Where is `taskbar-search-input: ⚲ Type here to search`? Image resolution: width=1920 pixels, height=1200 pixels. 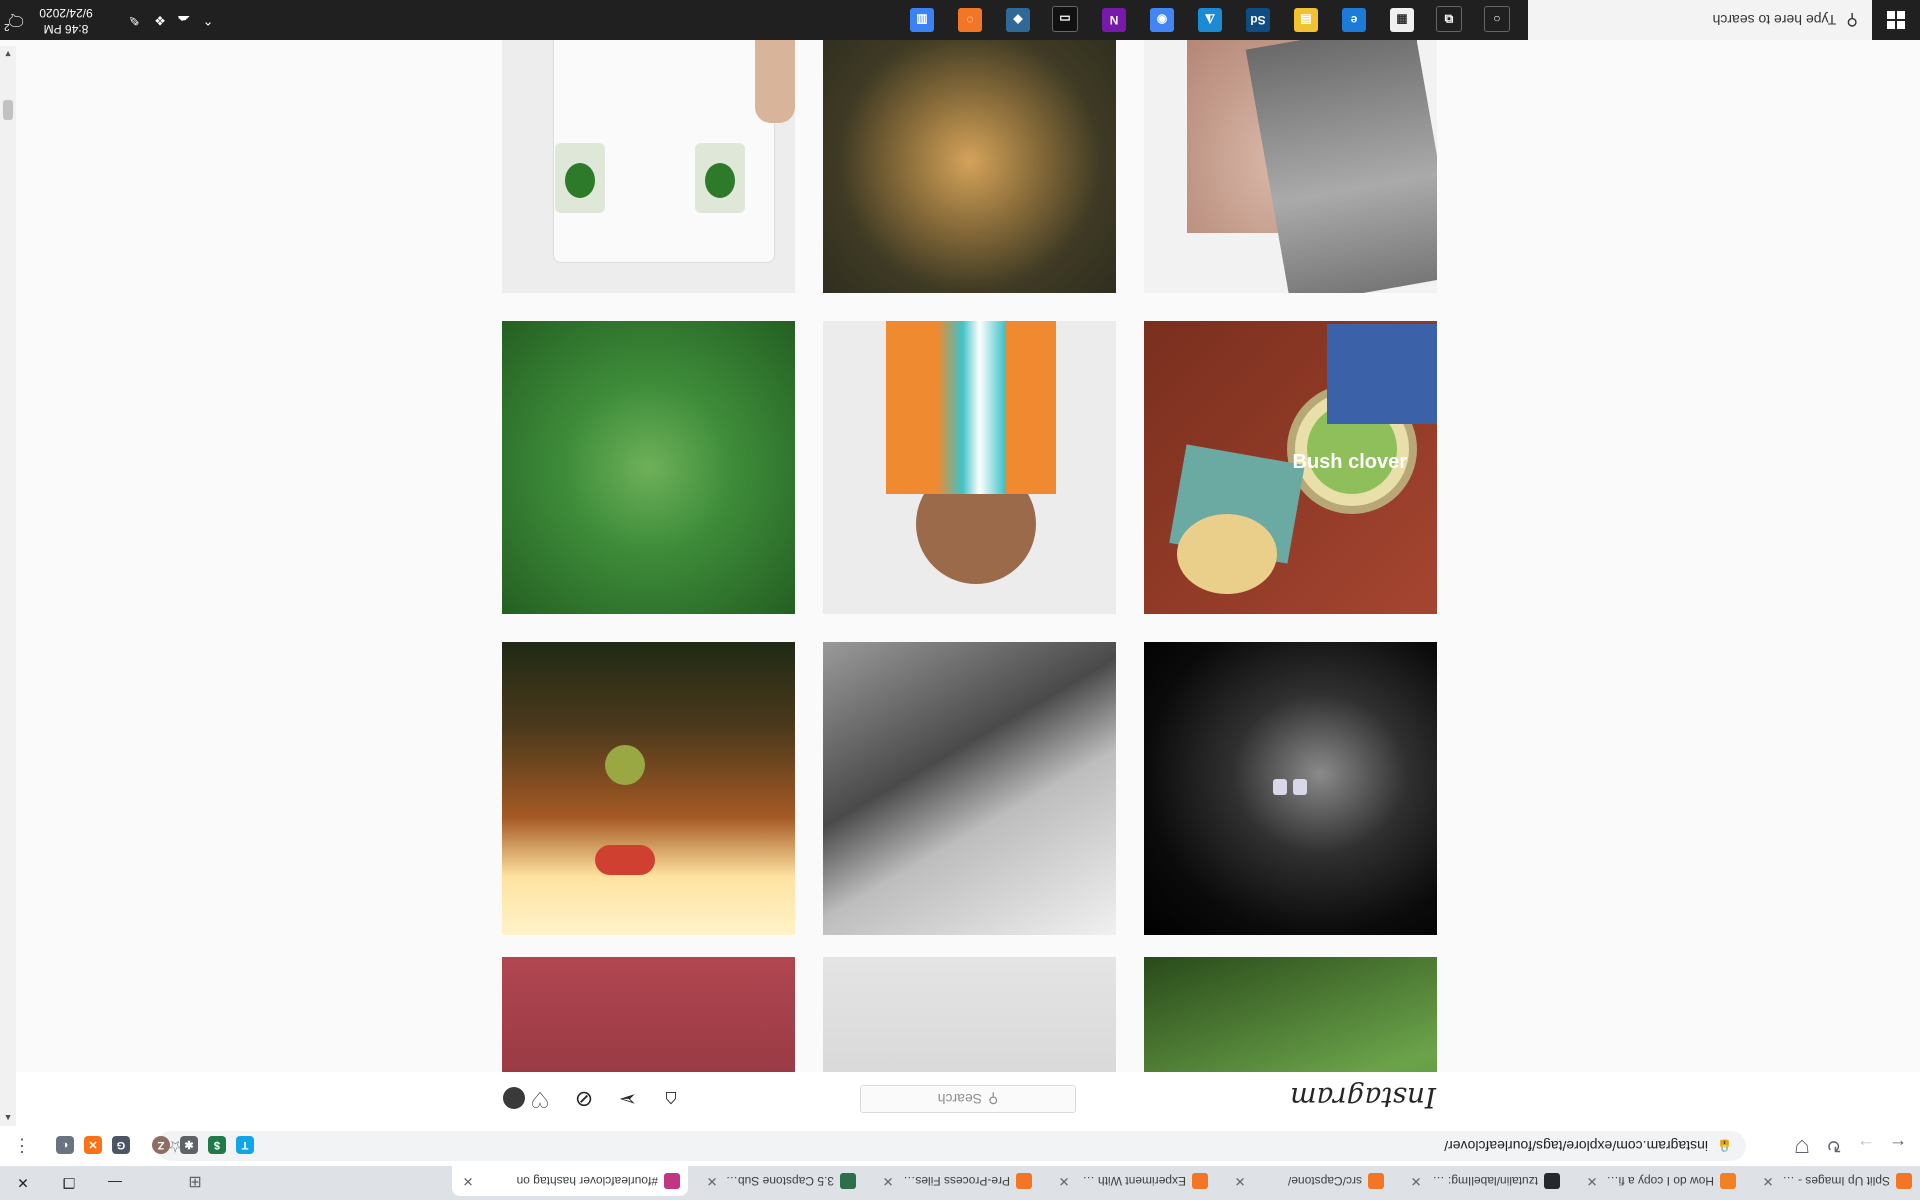 taskbar-search-input: ⚲ Type here to search is located at coordinates (1700, 20).